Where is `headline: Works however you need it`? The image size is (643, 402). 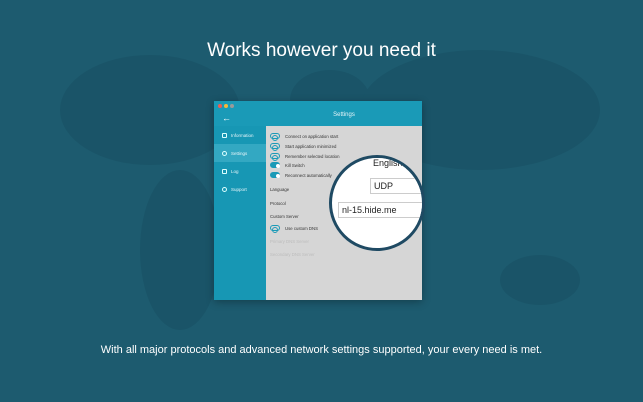
headline: Works however you need it is located at coordinates (321, 50).